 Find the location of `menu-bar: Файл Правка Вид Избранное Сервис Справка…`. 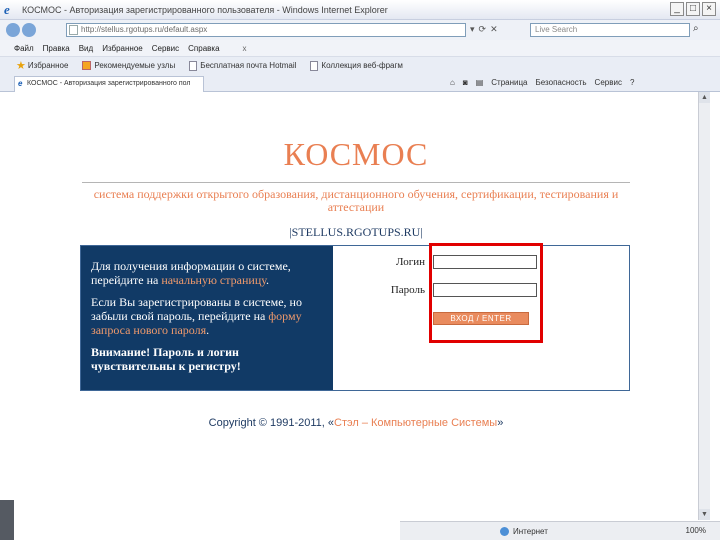

menu-bar: Файл Правка Вид Избранное Сервис Справка… is located at coordinates (360, 48).